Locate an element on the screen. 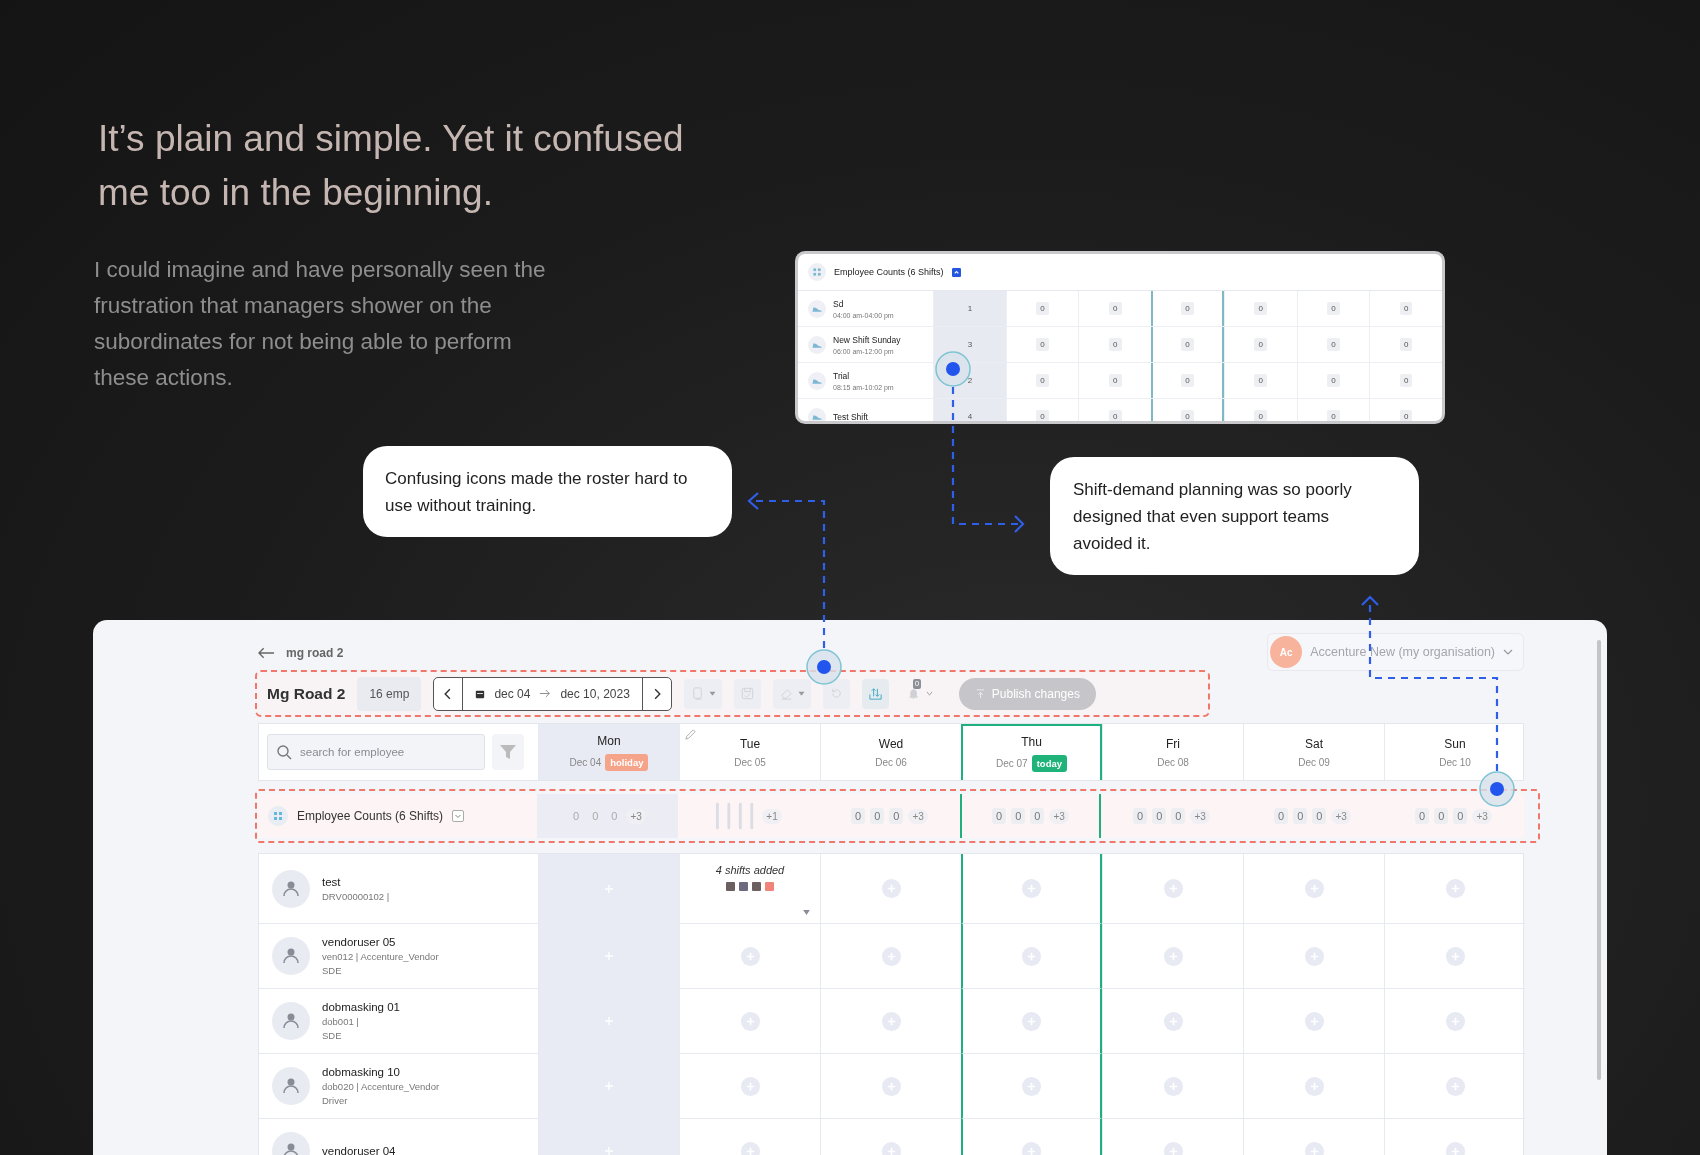  employee-name: test is located at coordinates (356, 881).